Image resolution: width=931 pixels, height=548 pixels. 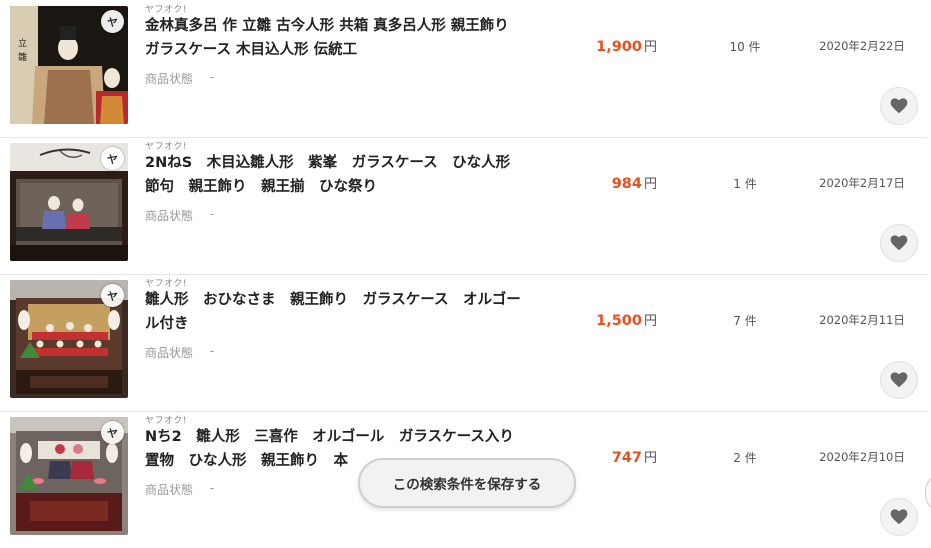 I want to click on price-amount: 747, so click(x=626, y=458).